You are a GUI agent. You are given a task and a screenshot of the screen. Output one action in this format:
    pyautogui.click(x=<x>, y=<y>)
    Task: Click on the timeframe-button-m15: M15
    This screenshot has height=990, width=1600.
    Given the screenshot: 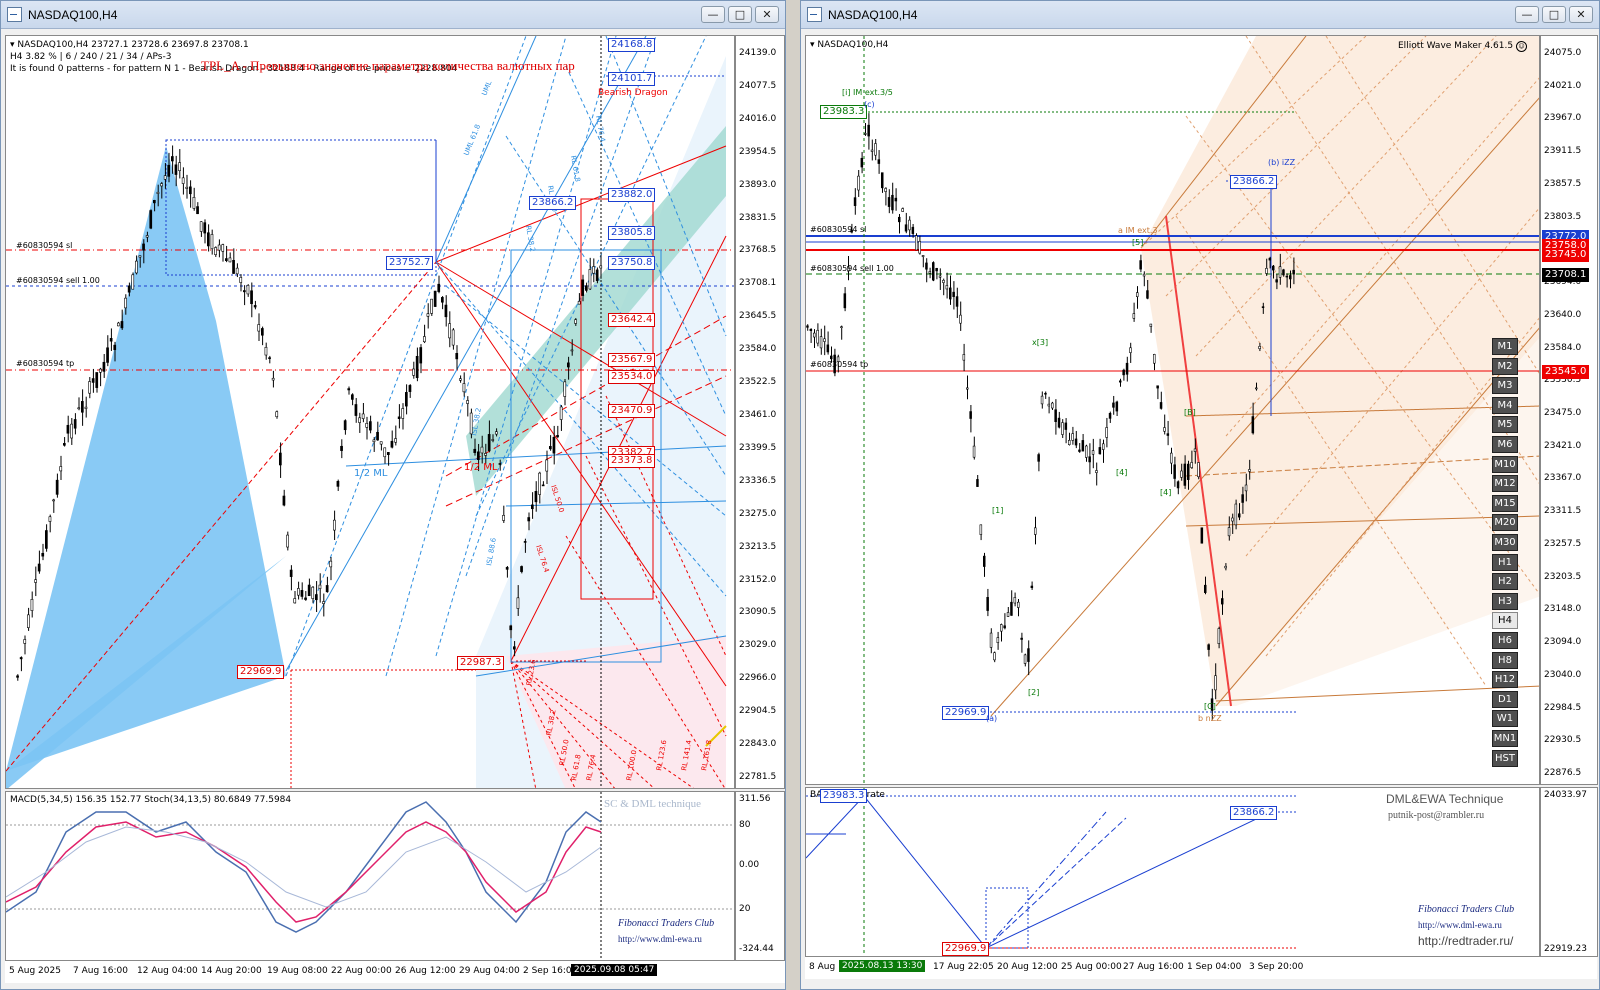 What is the action you would take?
    pyautogui.click(x=1505, y=503)
    